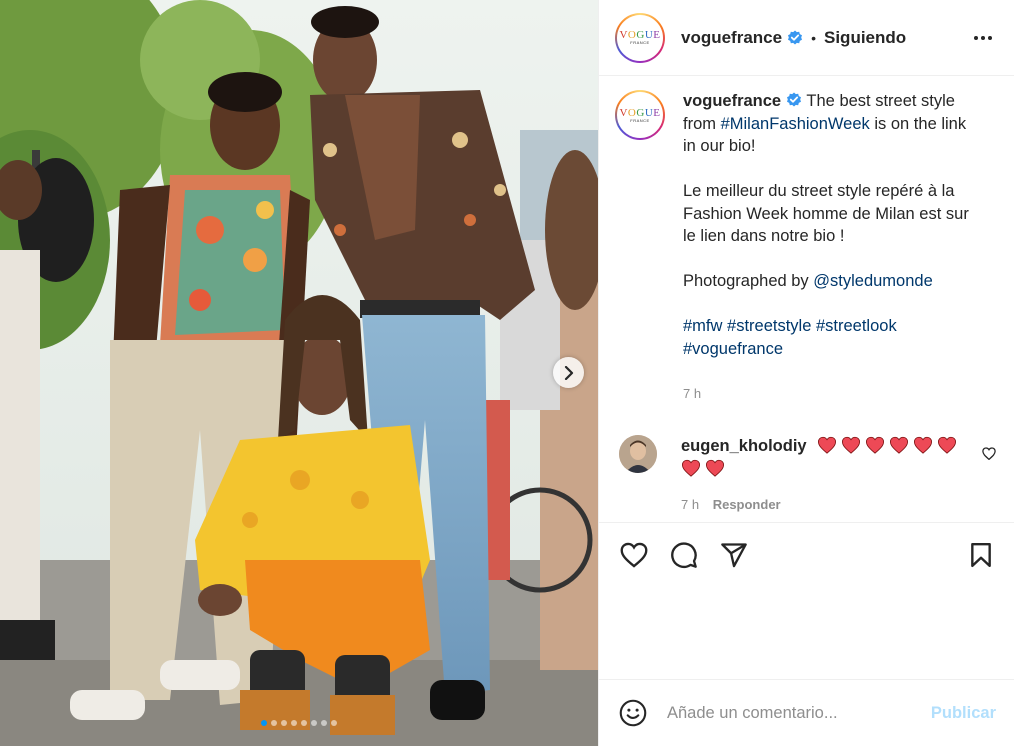 The width and height of the screenshot is (1014, 746). What do you see at coordinates (731, 38) in the screenshot?
I see `header-username: voguefrance` at bounding box center [731, 38].